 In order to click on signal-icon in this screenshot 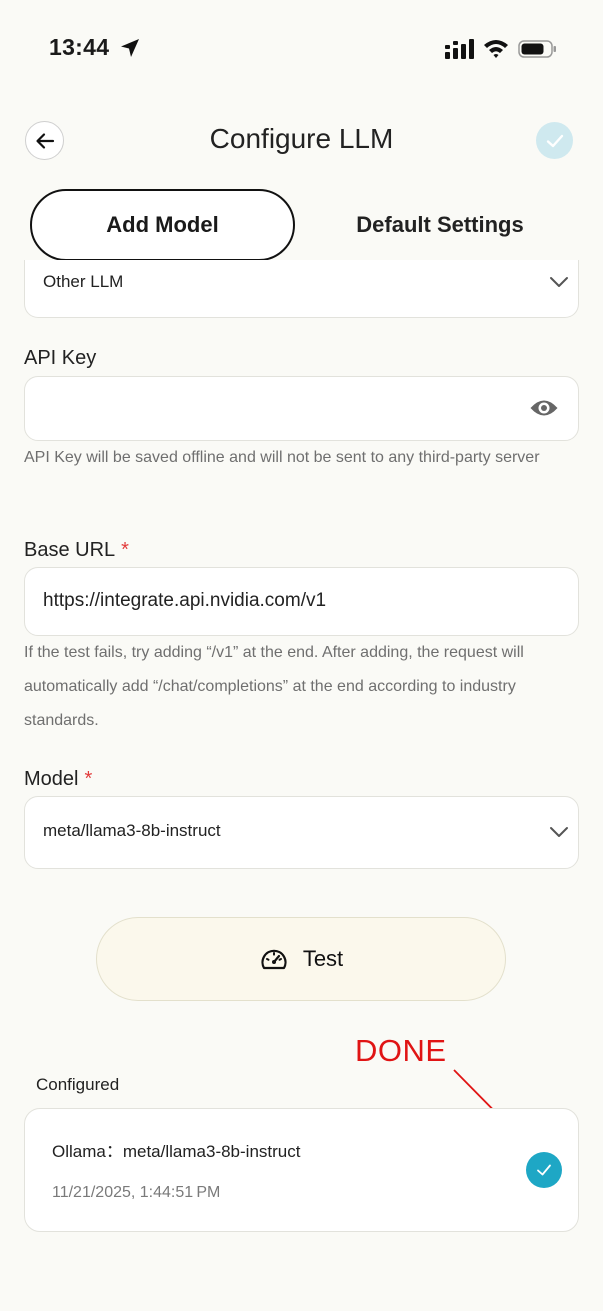, I will do `click(459, 49)`.